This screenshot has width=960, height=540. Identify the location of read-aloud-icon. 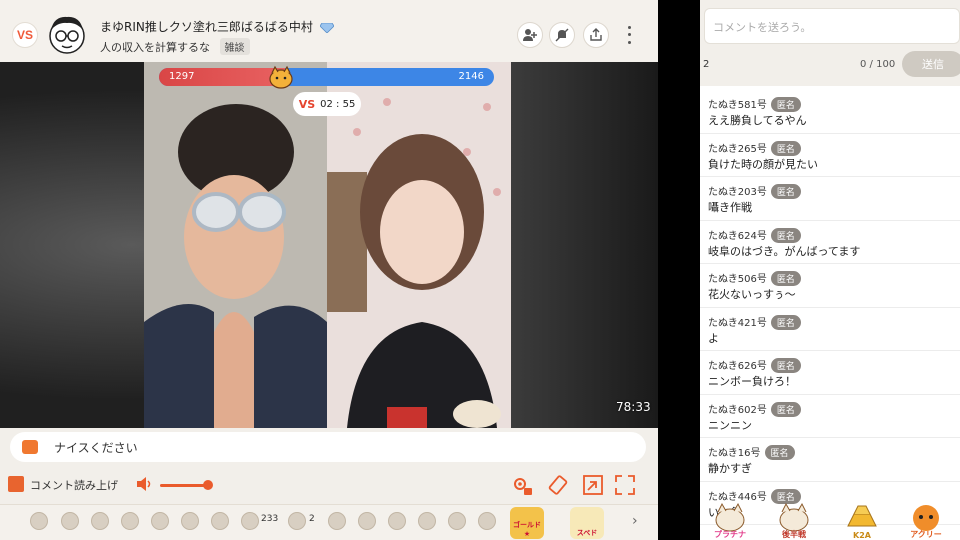
(16, 484).